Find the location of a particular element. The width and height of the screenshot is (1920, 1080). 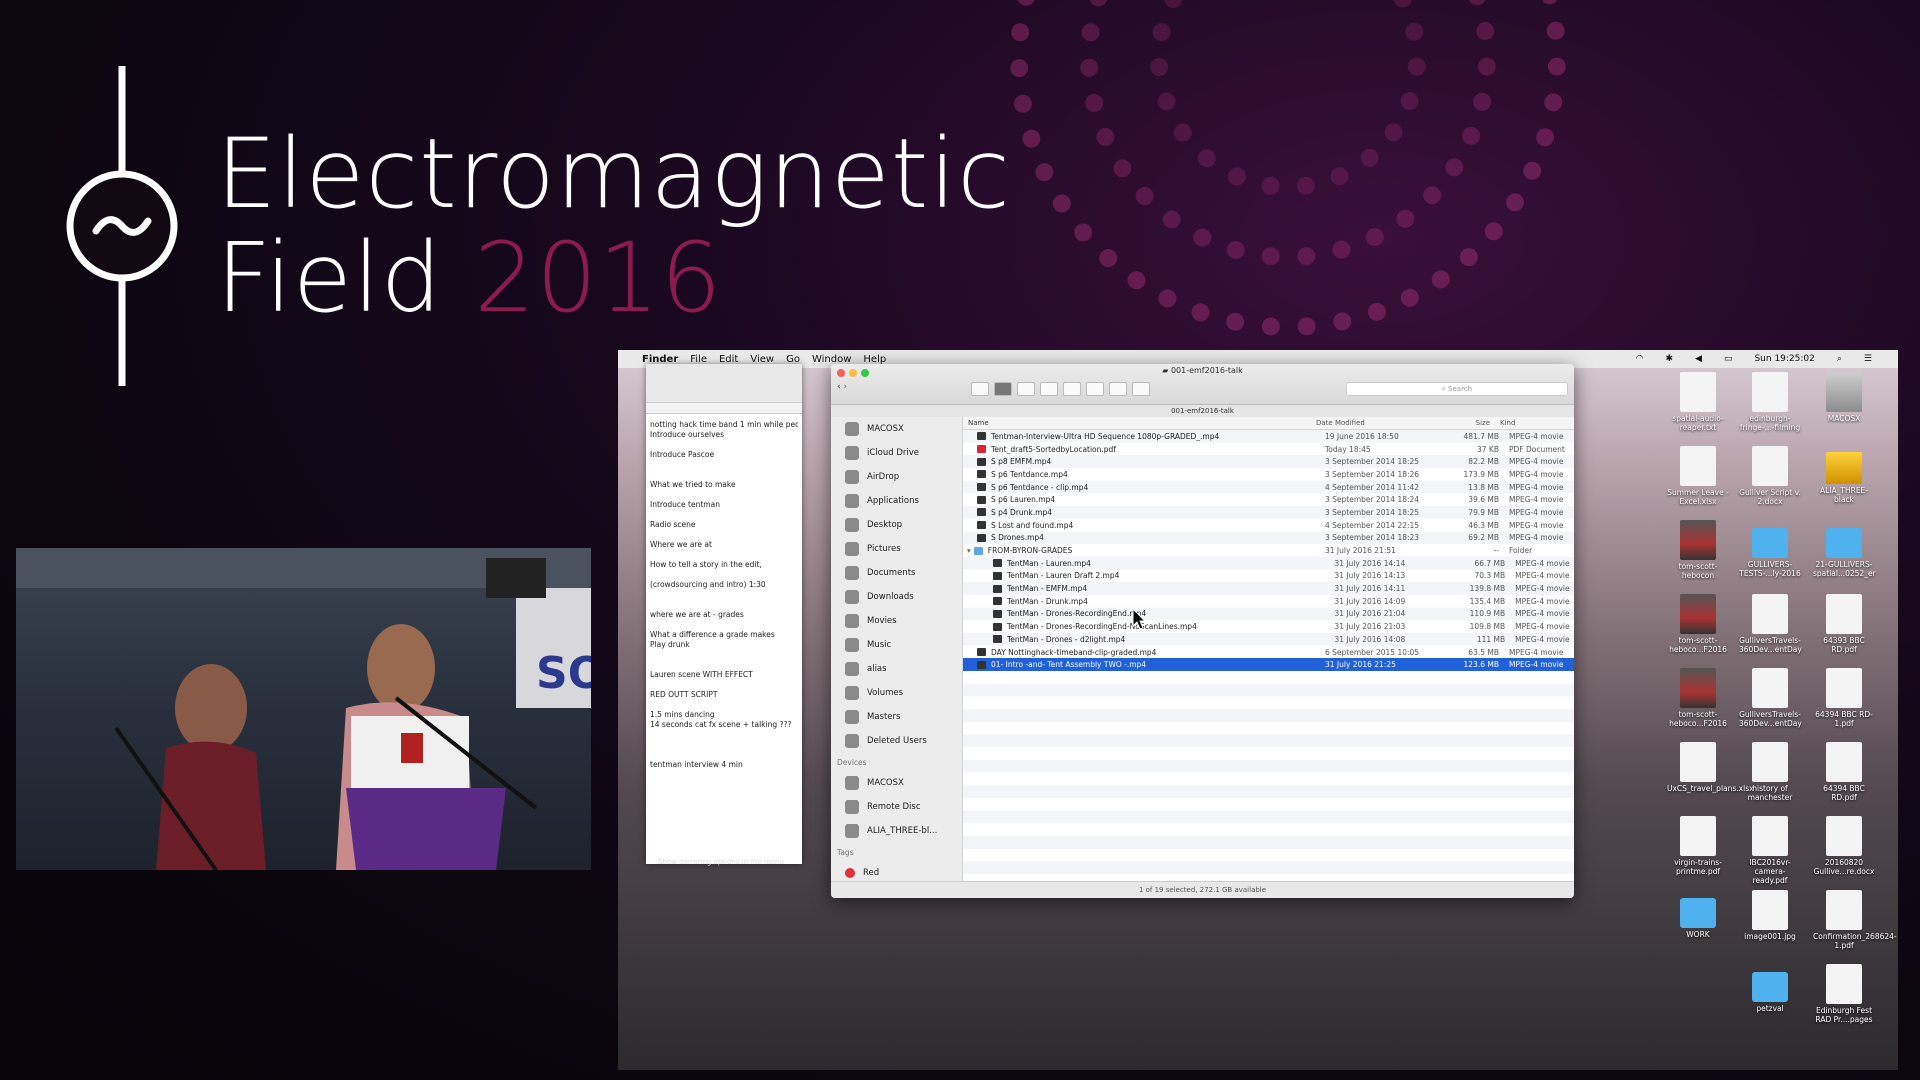

sidebar-item-applications: Applications is located at coordinates (896, 501).